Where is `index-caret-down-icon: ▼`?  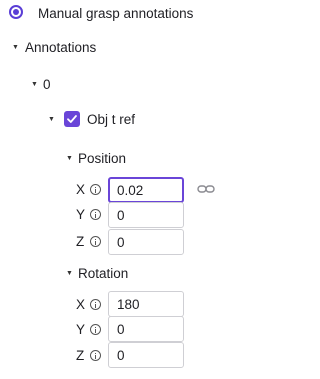
index-caret-down-icon: ▼ is located at coordinates (34, 85).